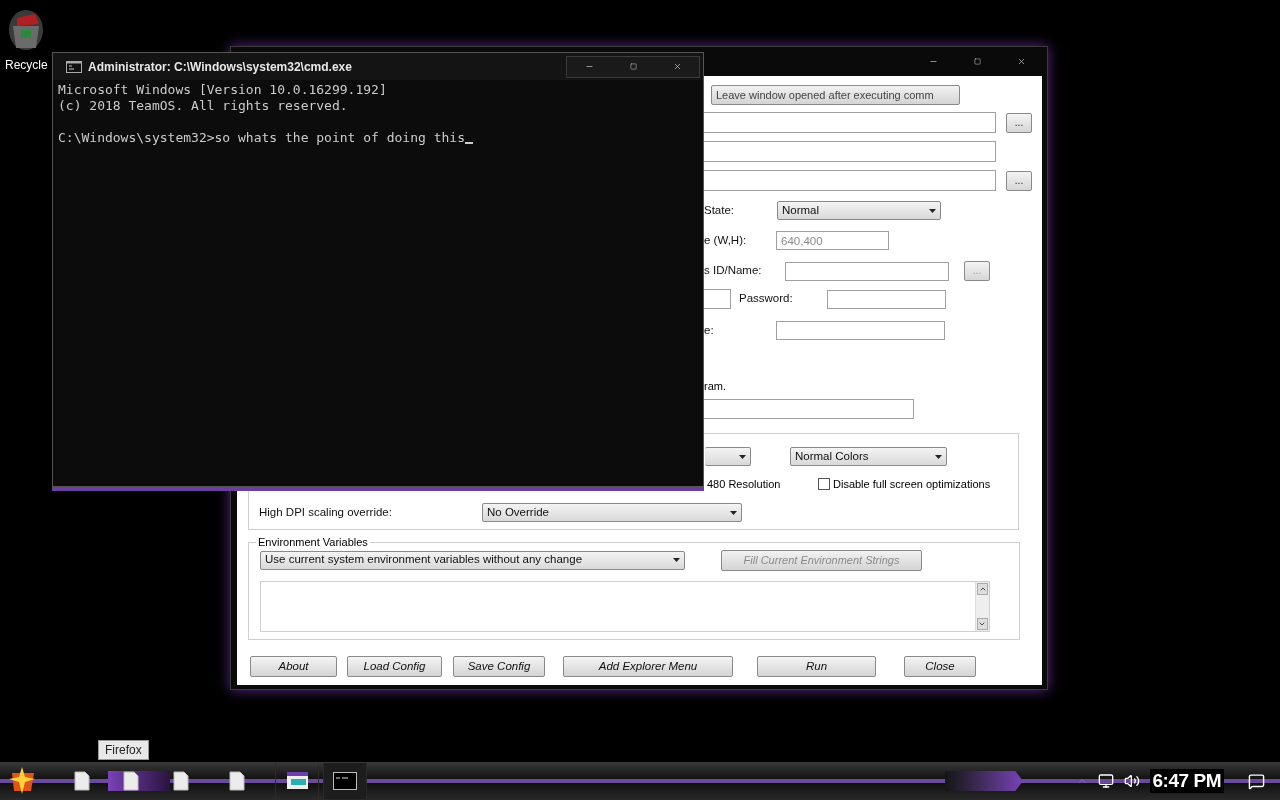 The width and height of the screenshot is (1280, 800). I want to click on field-label: e (W,H):, so click(726, 240).